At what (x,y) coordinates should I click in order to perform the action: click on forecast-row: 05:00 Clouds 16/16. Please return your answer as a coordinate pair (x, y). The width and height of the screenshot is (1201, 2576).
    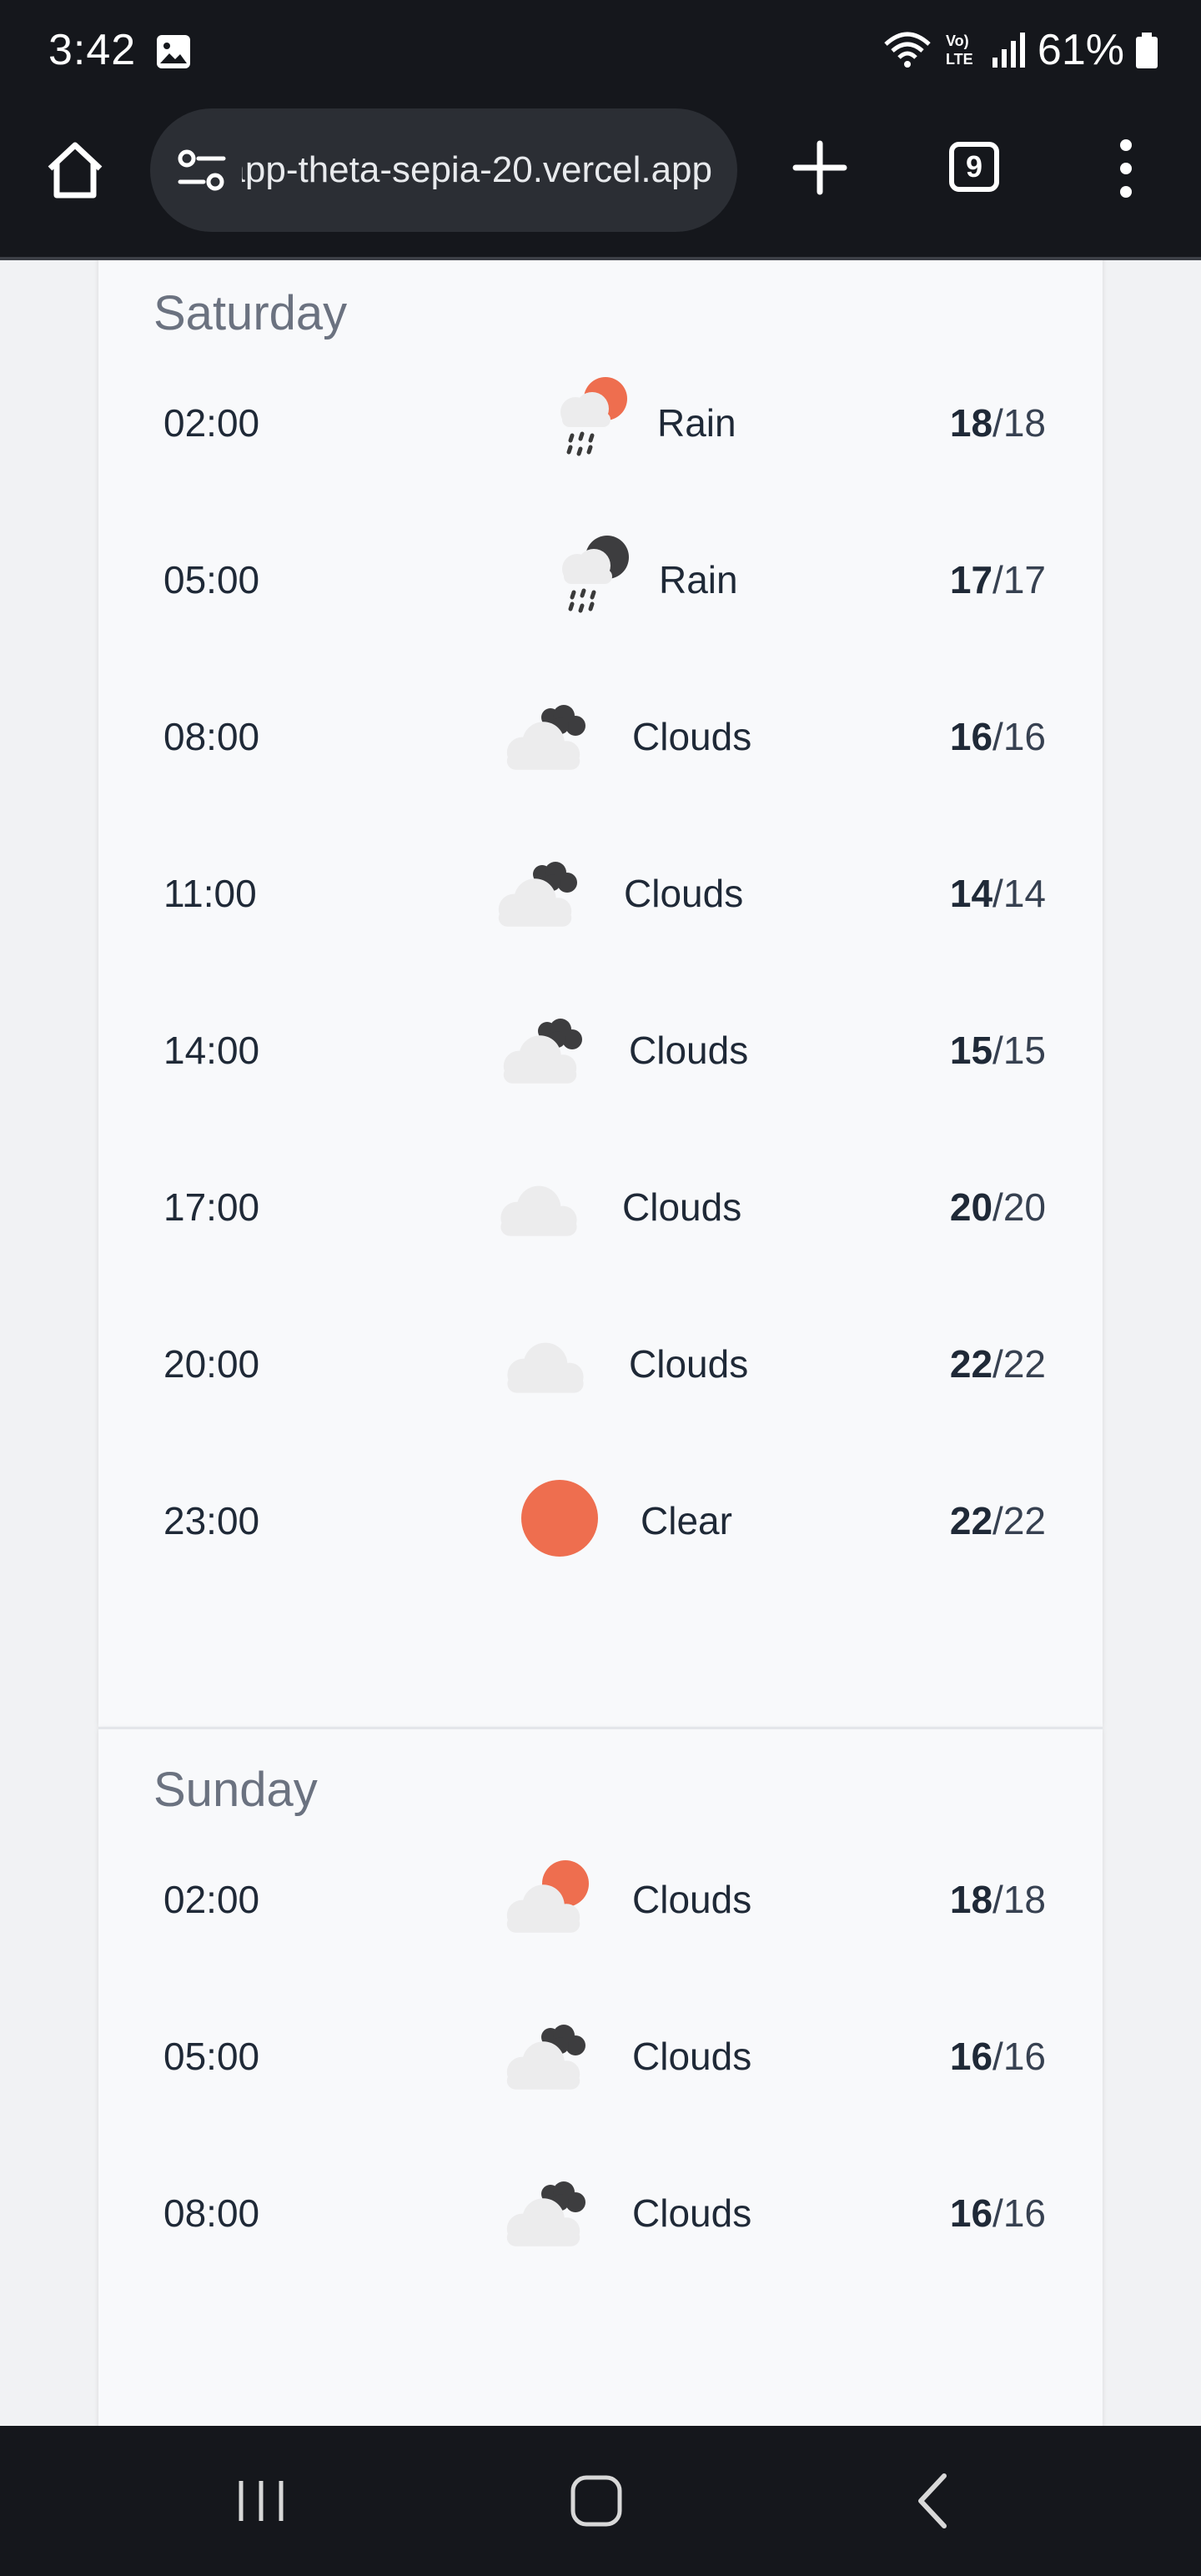
    Looking at the image, I should click on (601, 2054).